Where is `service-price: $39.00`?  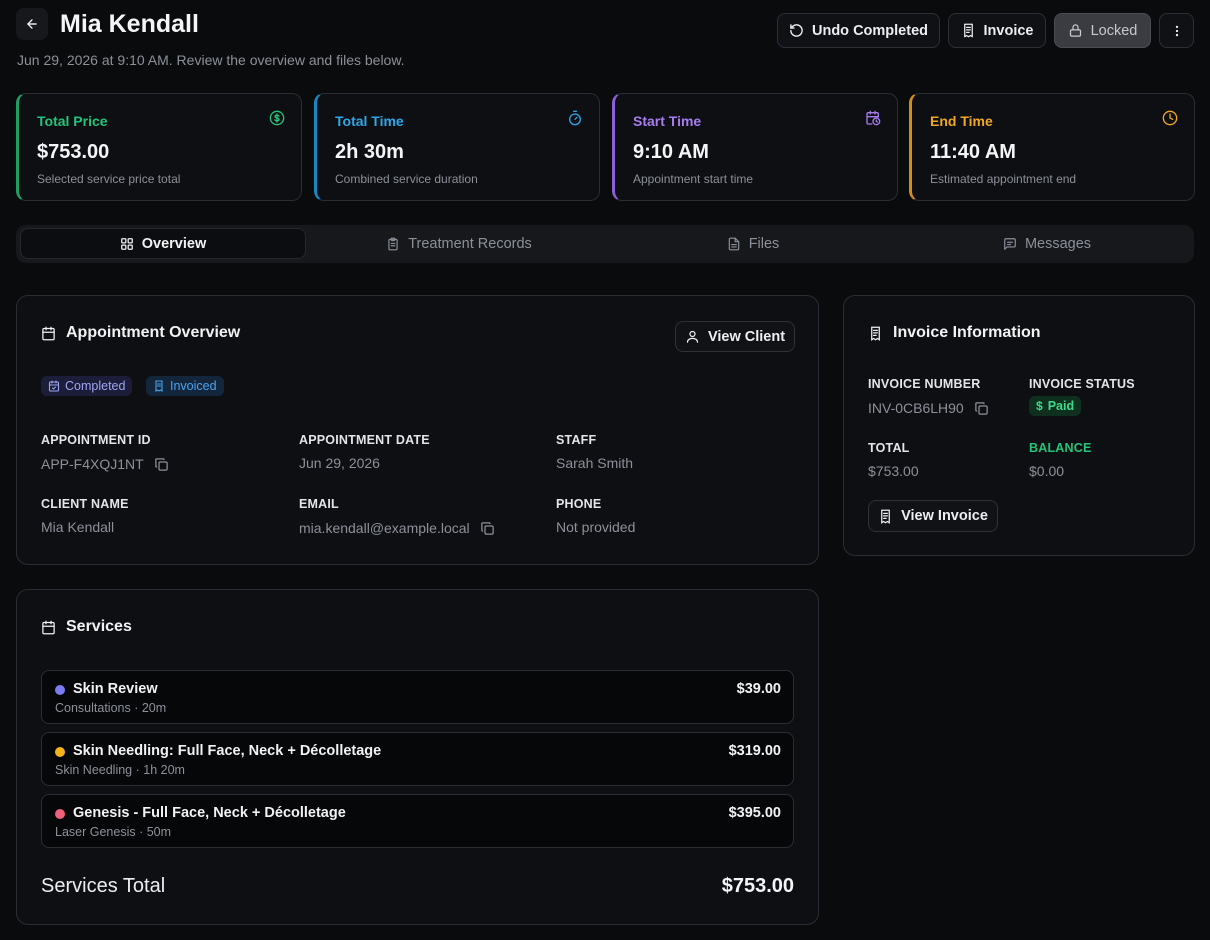
service-price: $39.00 is located at coordinates (758, 689).